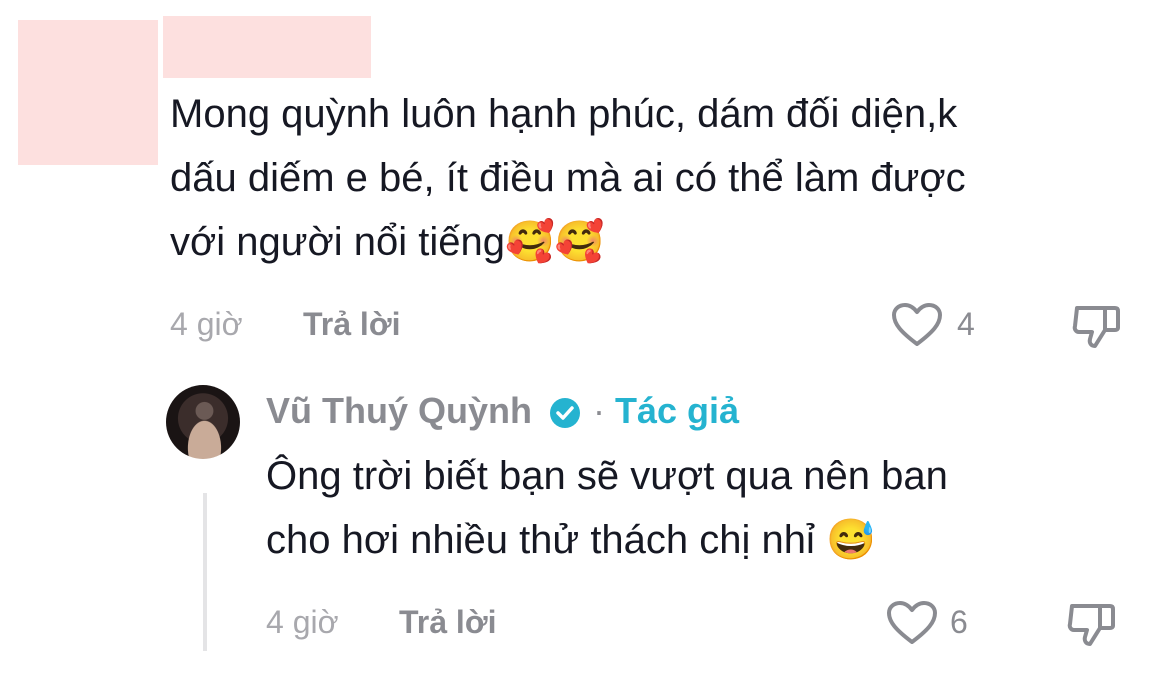 The height and width of the screenshot is (679, 1170). I want to click on comment-line: với người nổi tiếng🥰🥰, so click(387, 242).